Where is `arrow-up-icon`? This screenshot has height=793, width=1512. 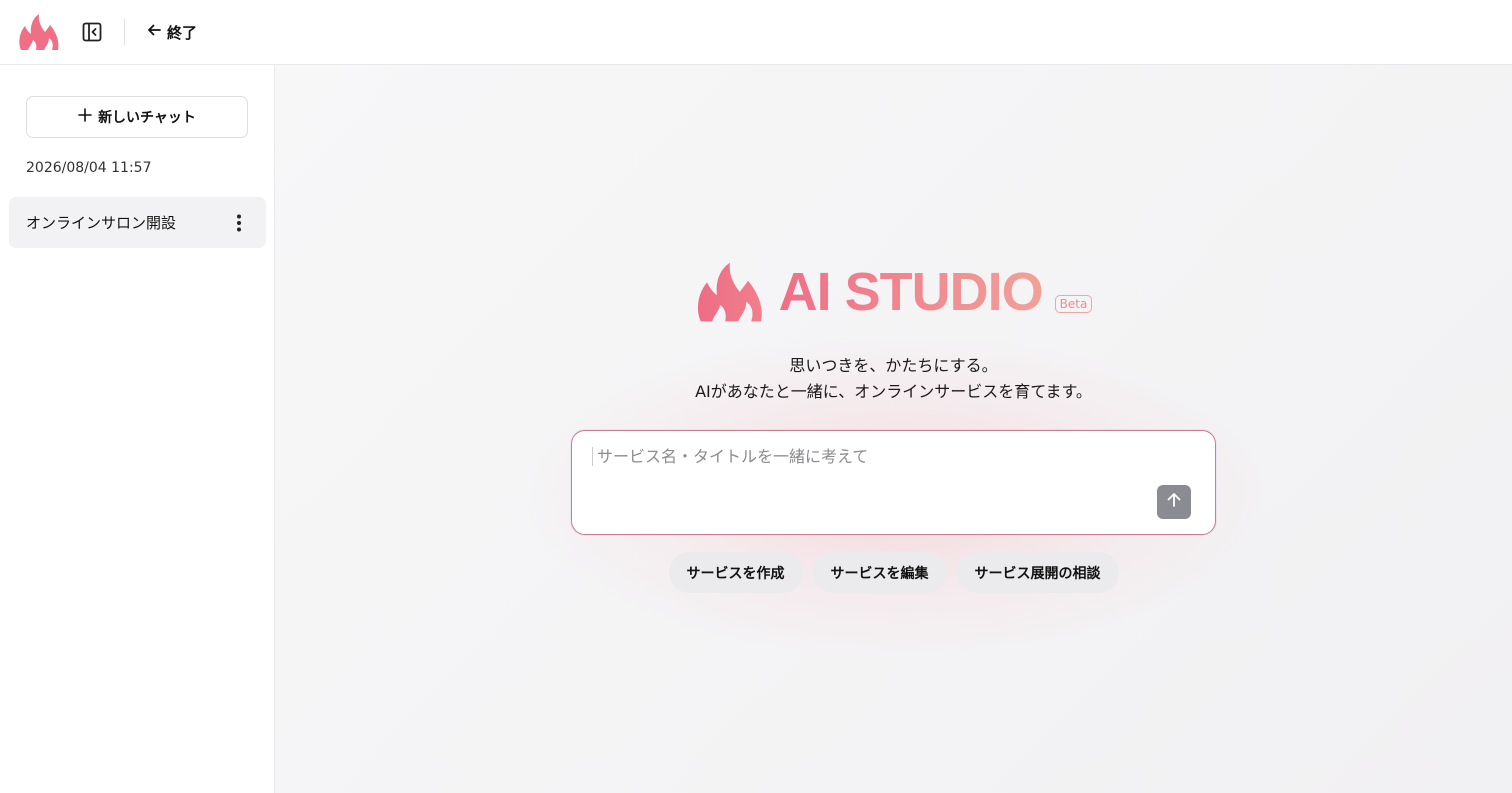 arrow-up-icon is located at coordinates (1174, 502).